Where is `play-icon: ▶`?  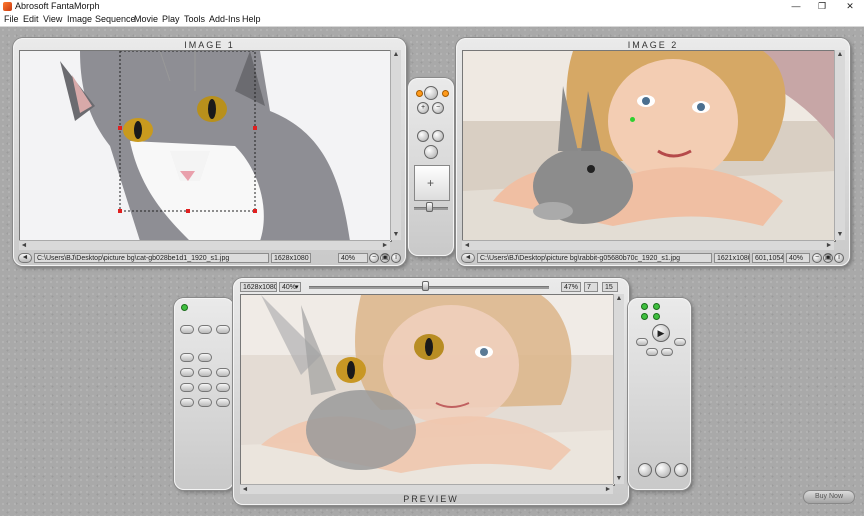 play-icon: ▶ is located at coordinates (661, 333).